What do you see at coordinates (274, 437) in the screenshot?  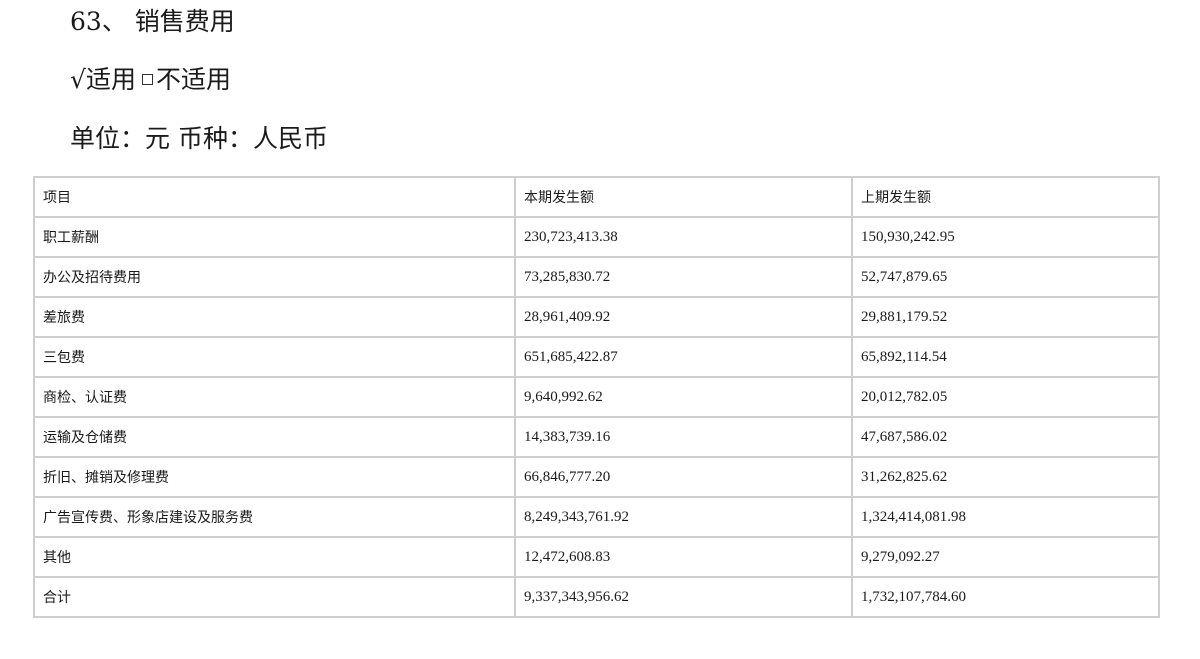 I see `row-item: 运输及仓储费` at bounding box center [274, 437].